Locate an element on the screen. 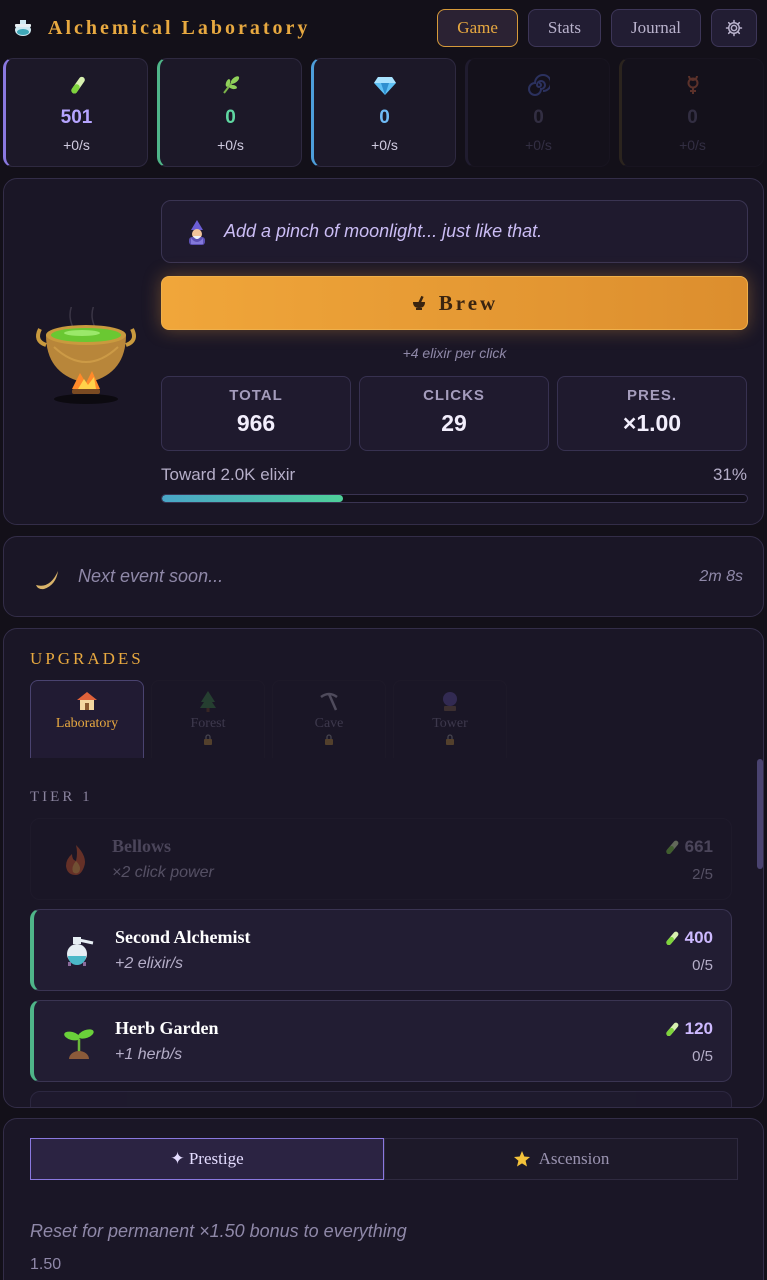  prestige-tabs: ✦ Prestige Ascension is located at coordinates (384, 1159).